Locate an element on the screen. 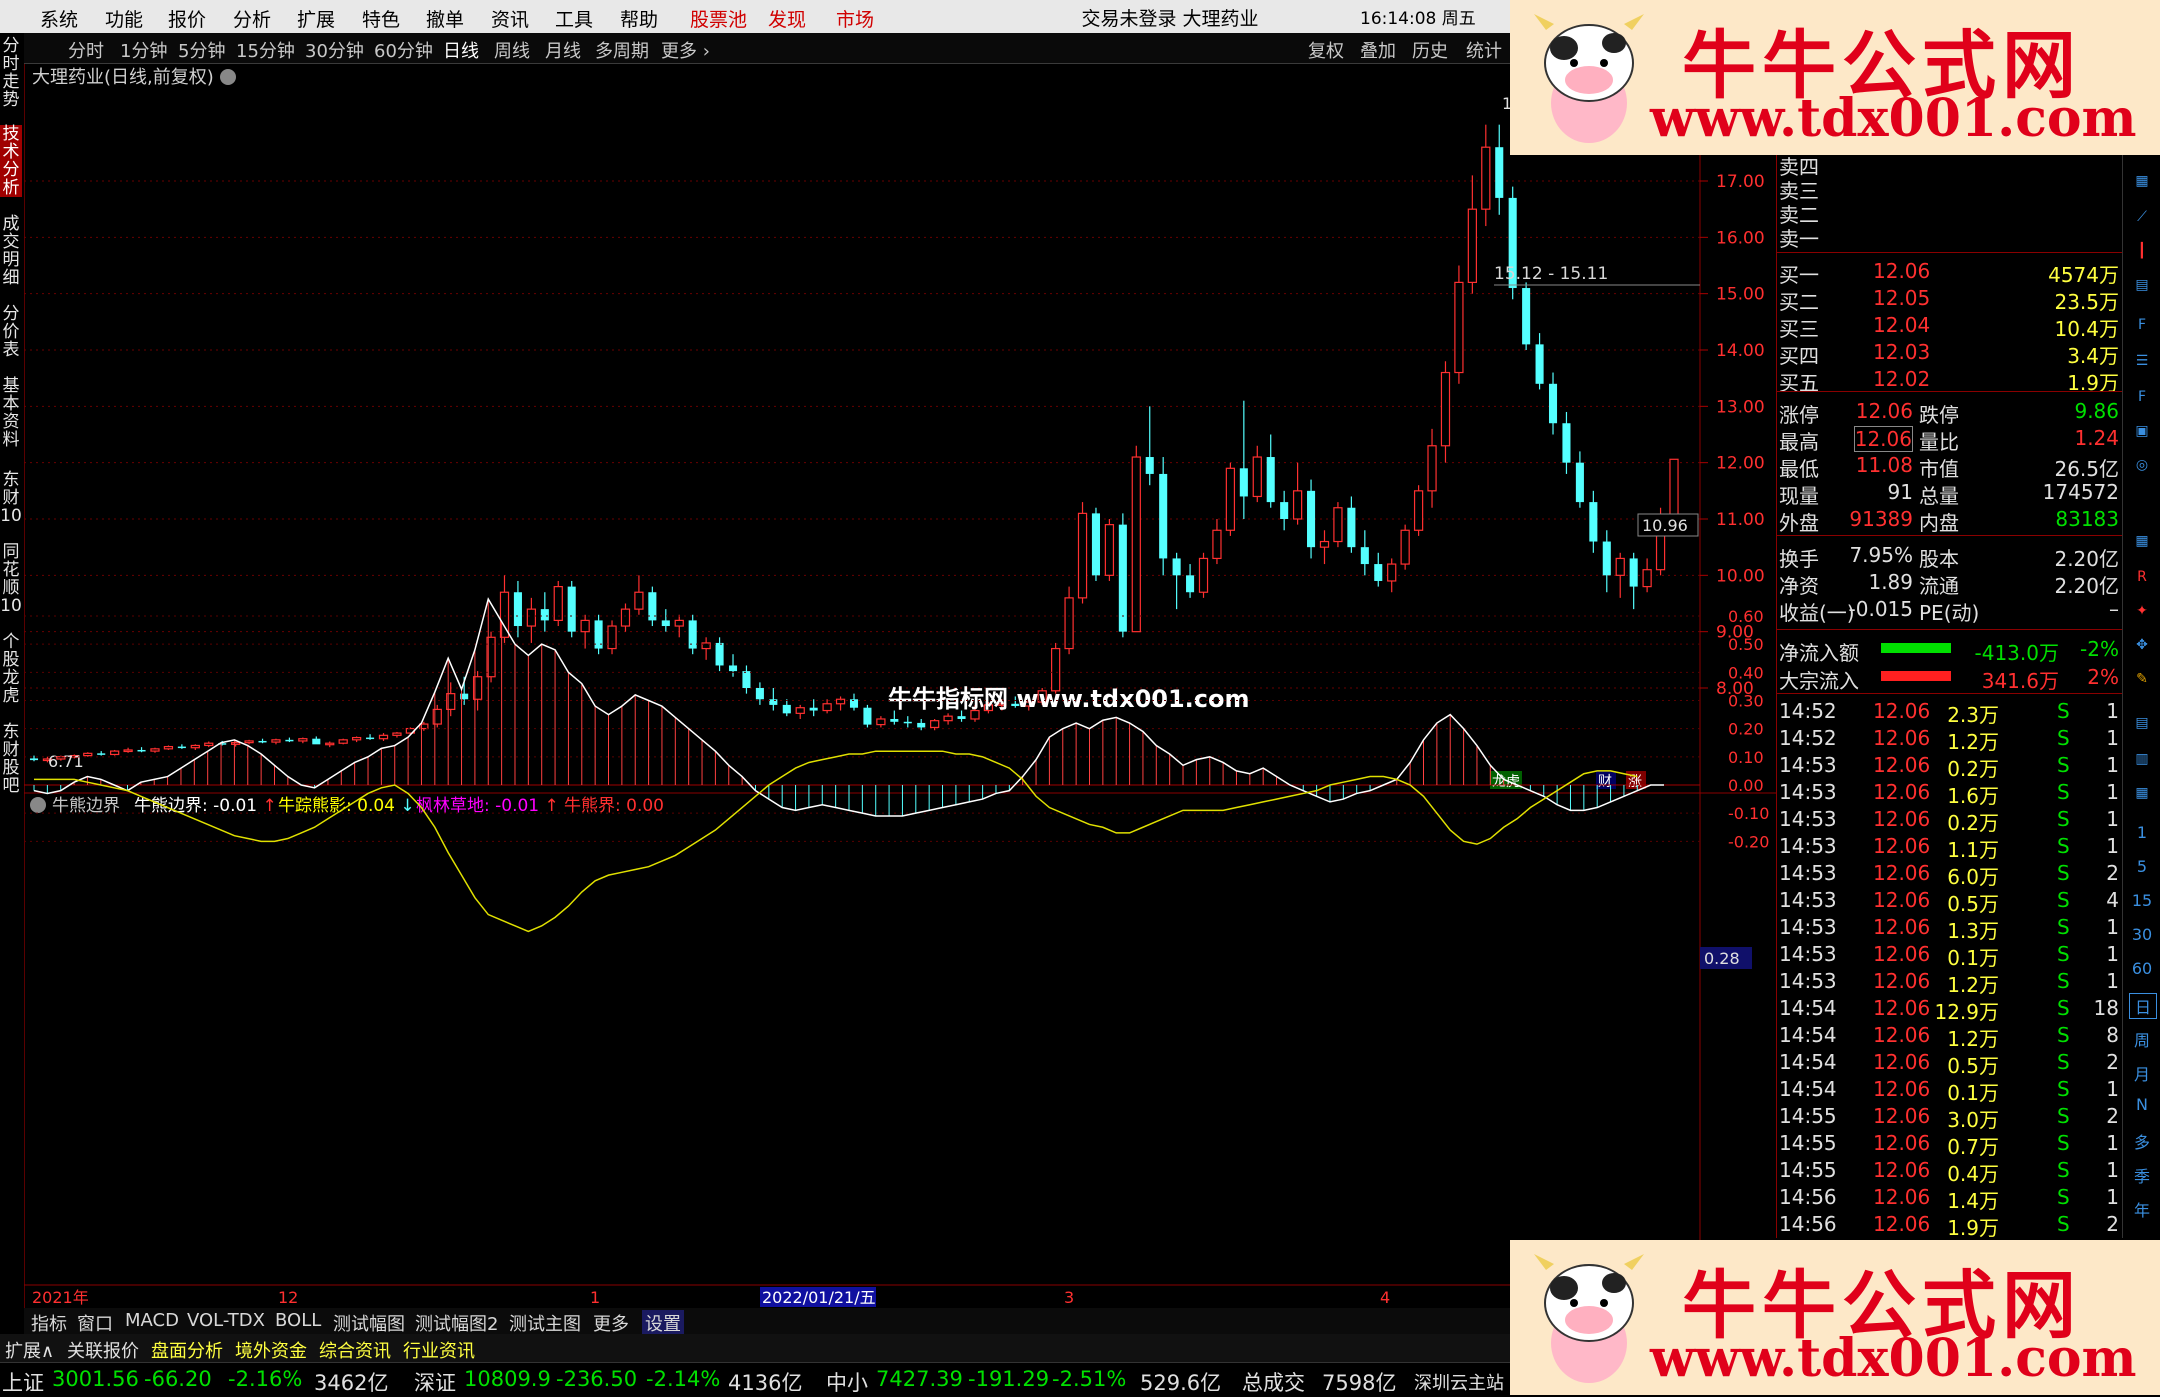 This screenshot has height=1397, width=2160. index-sz-label: 深证 is located at coordinates (435, 1382).